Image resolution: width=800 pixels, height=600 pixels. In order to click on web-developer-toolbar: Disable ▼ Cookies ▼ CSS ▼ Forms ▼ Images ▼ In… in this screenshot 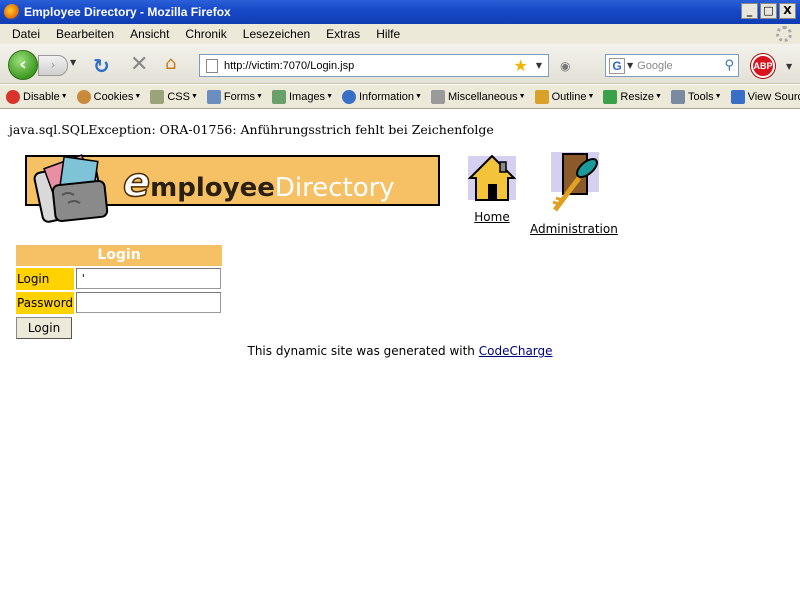, I will do `click(400, 97)`.